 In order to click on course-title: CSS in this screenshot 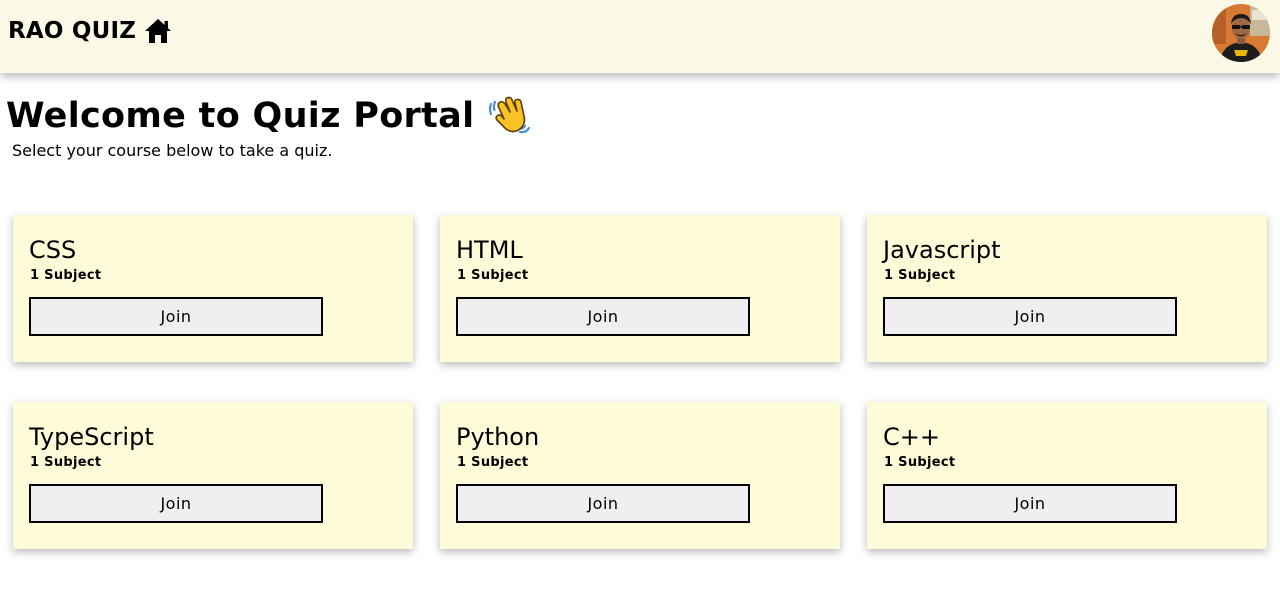, I will do `click(53, 250)`.